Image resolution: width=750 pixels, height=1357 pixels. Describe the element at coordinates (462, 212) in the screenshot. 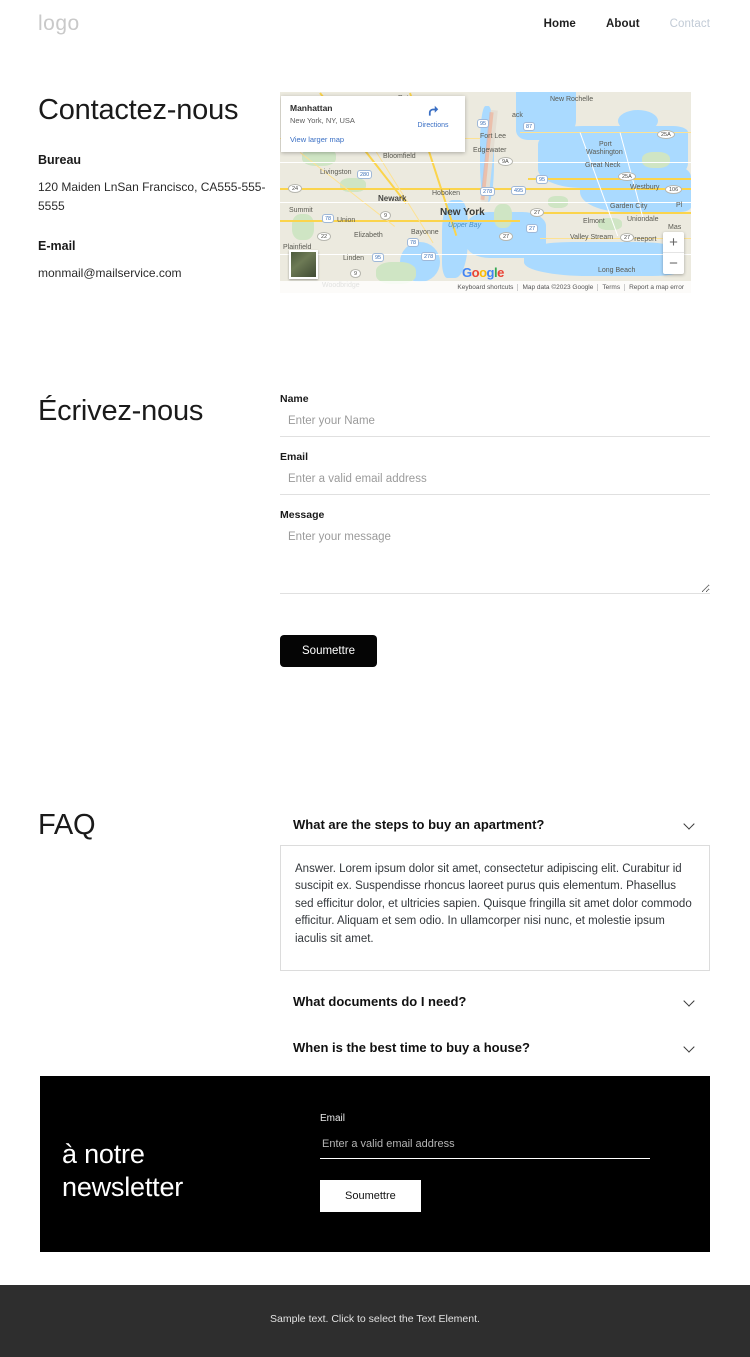

I see `map-place-label: New York` at that location.